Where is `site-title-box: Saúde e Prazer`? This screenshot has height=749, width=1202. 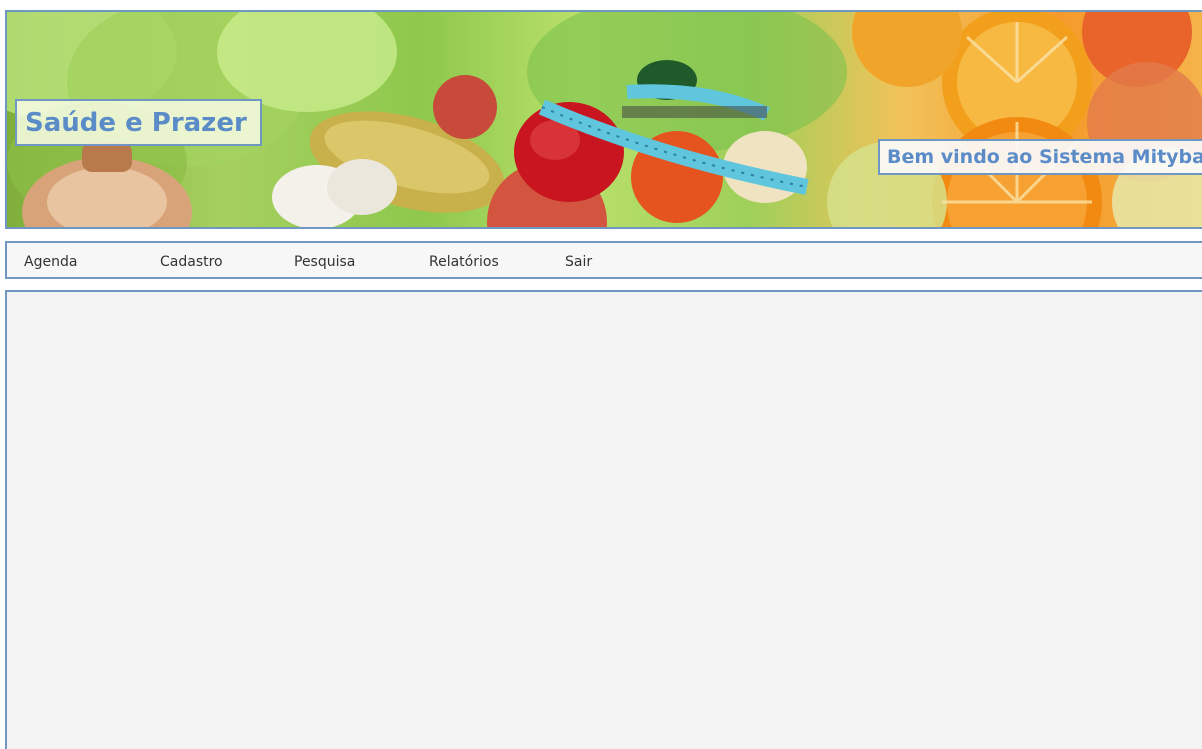
site-title-box: Saúde e Prazer is located at coordinates (138, 122).